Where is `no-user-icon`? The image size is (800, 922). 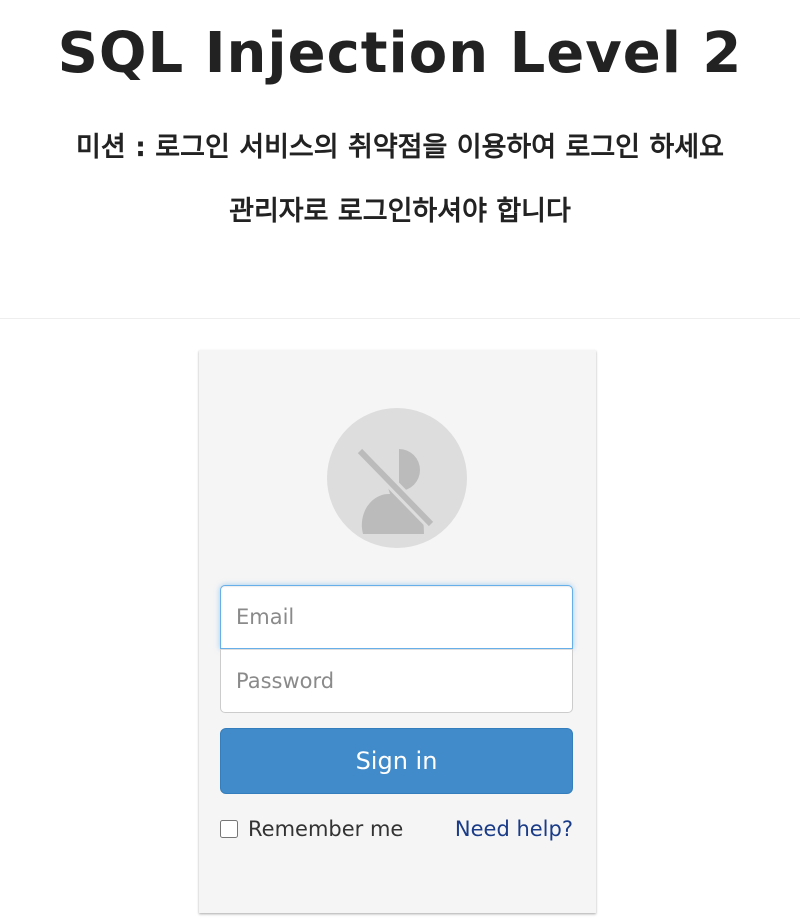 no-user-icon is located at coordinates (397, 478).